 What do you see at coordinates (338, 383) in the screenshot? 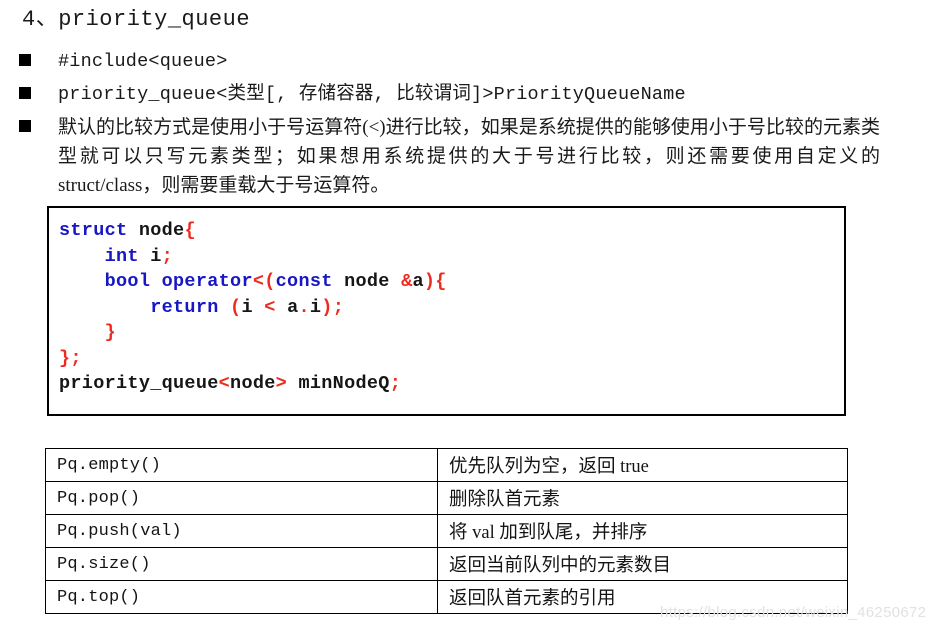
I see `code-token: minNodeQ` at bounding box center [338, 383].